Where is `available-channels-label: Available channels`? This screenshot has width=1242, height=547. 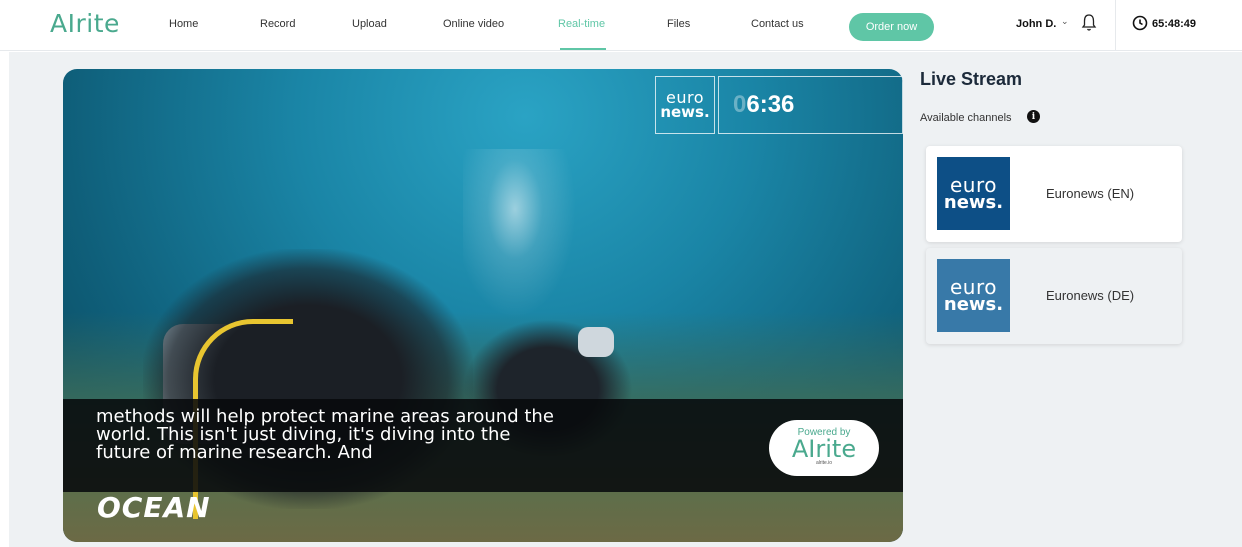
available-channels-label: Available channels is located at coordinates (966, 118).